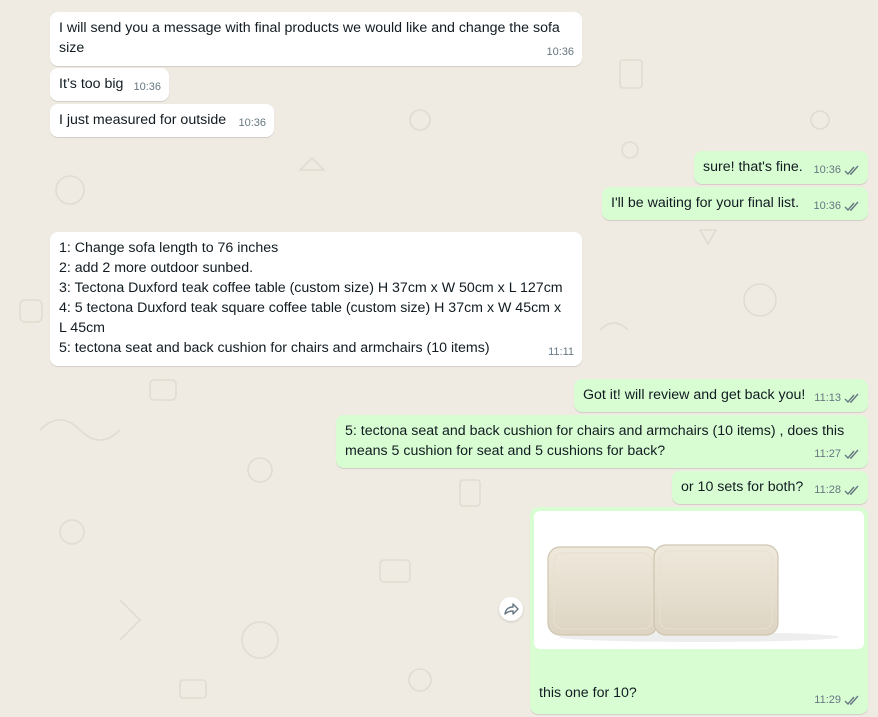 The width and height of the screenshot is (878, 717). I want to click on message-time: 11:13, so click(827, 398).